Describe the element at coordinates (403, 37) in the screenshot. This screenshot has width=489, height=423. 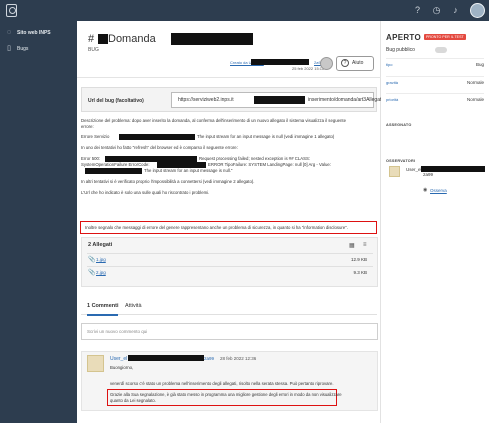
I see `status-label: APERTO` at that location.